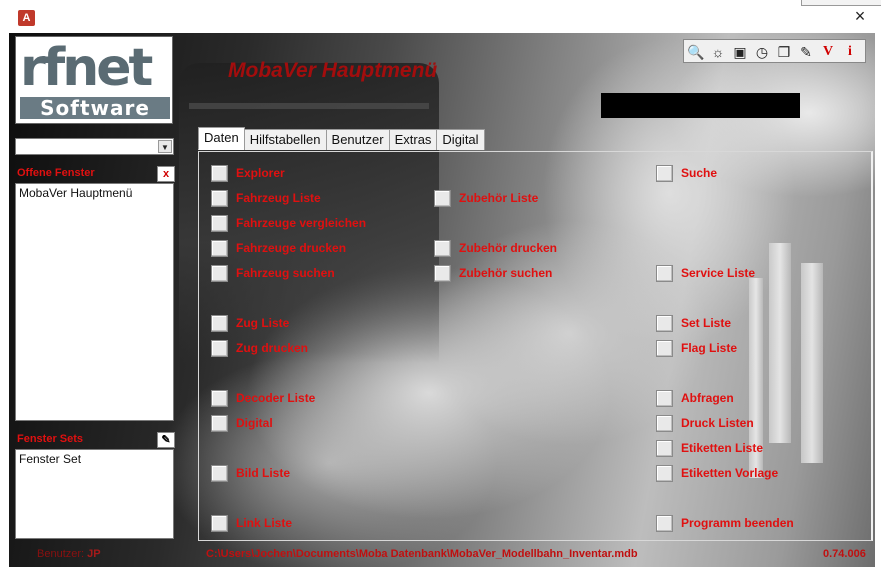 The image size is (881, 574). Describe the element at coordinates (94, 459) in the screenshot. I see `list-item: Fenster Set` at that location.